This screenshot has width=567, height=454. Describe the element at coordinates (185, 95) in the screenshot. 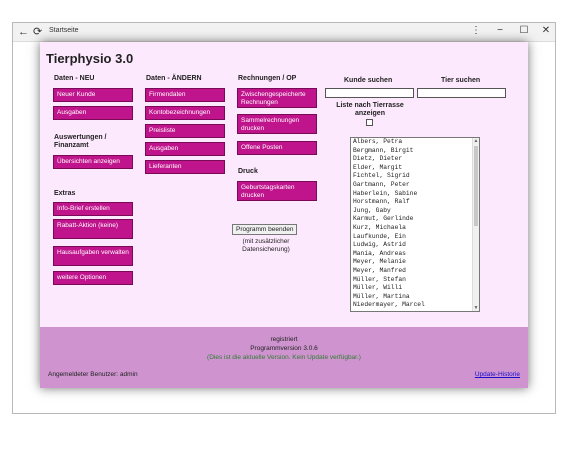

I see `company-data-button: Firmendaten` at that location.